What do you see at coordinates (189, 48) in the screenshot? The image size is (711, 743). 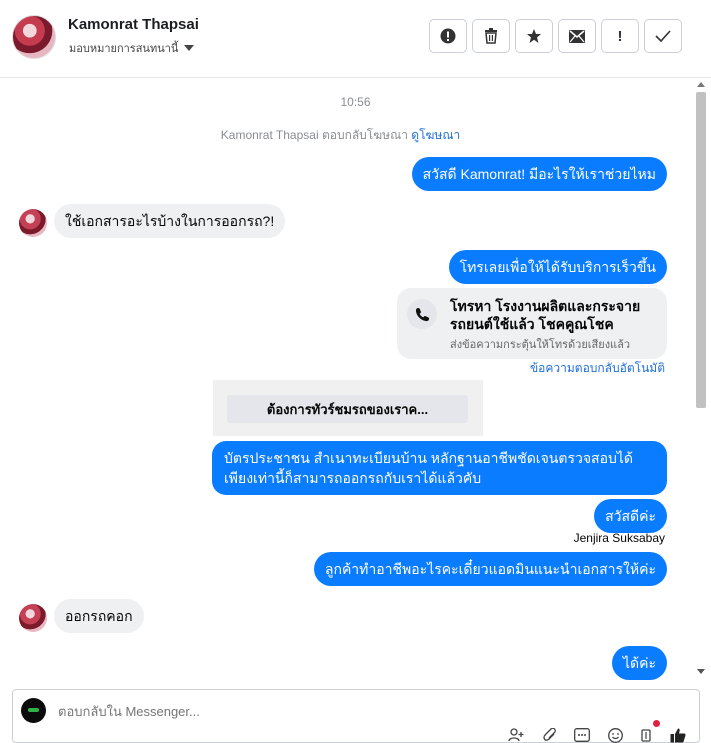 I see `caret-down-icon` at bounding box center [189, 48].